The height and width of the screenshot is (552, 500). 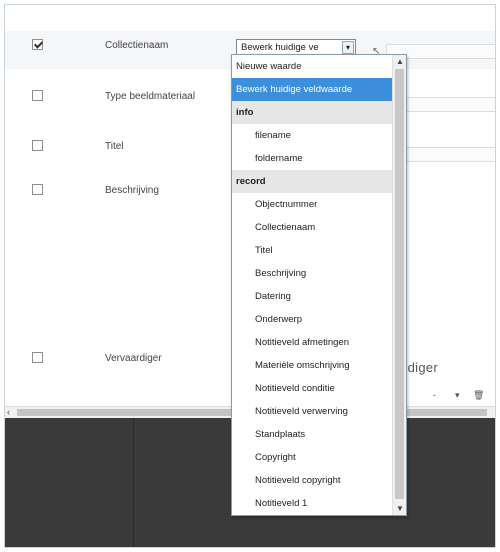 What do you see at coordinates (312, 319) in the screenshot?
I see `dropdown-option: Onderwerp` at bounding box center [312, 319].